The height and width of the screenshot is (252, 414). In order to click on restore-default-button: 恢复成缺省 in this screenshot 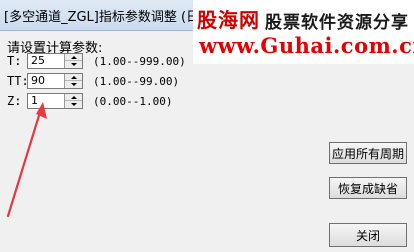, I will do `click(368, 188)`.